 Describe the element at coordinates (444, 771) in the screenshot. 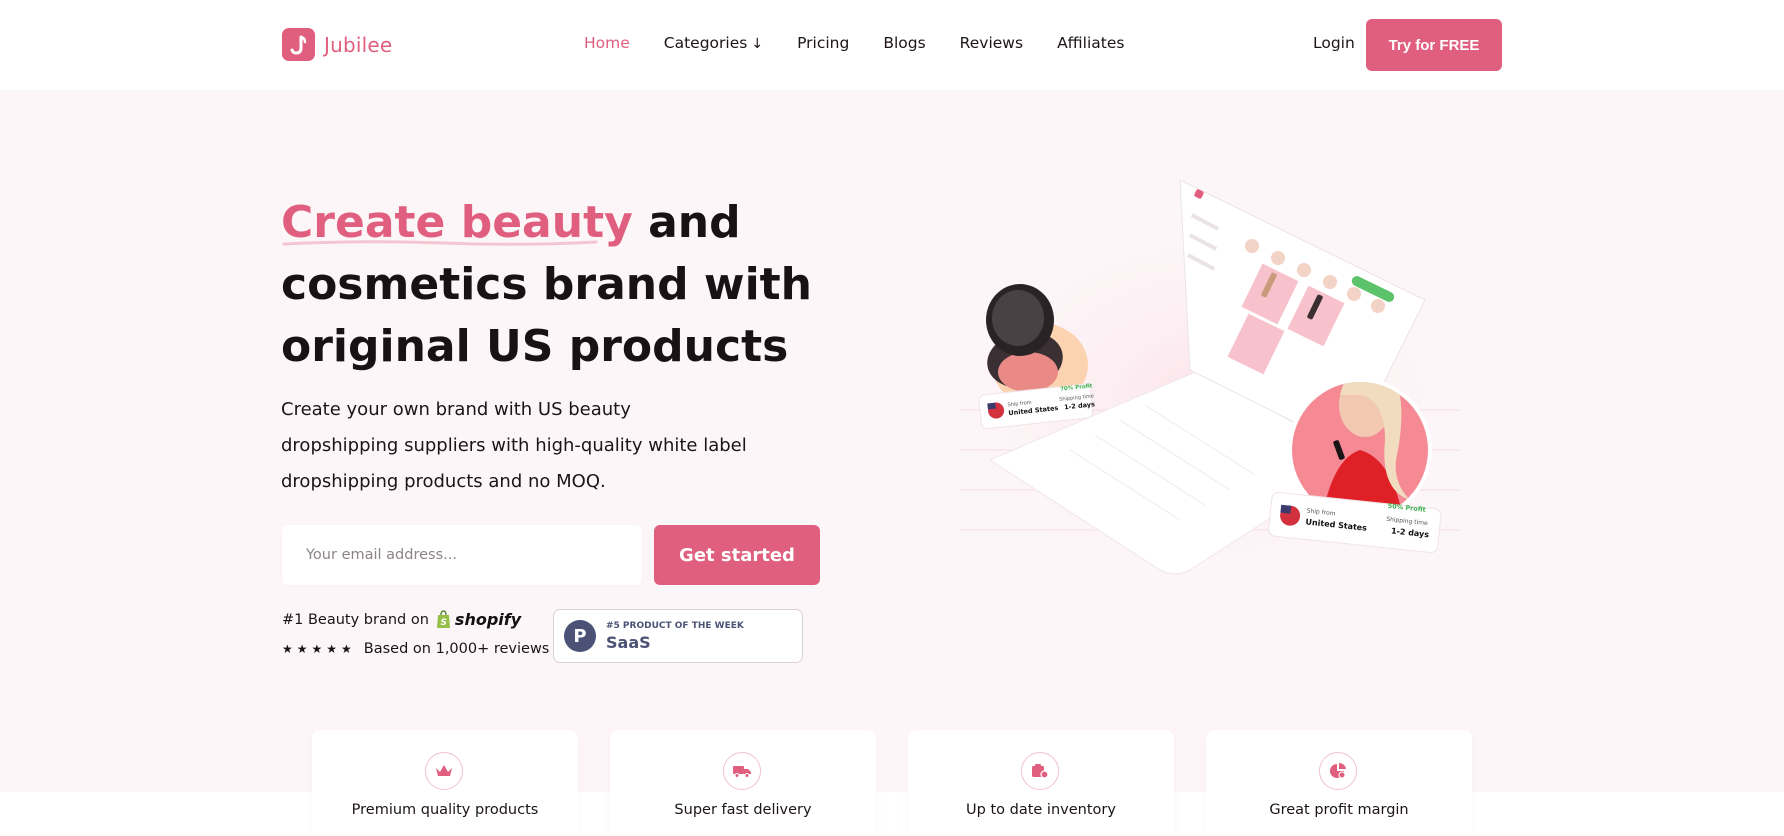

I see `crown-icon` at that location.